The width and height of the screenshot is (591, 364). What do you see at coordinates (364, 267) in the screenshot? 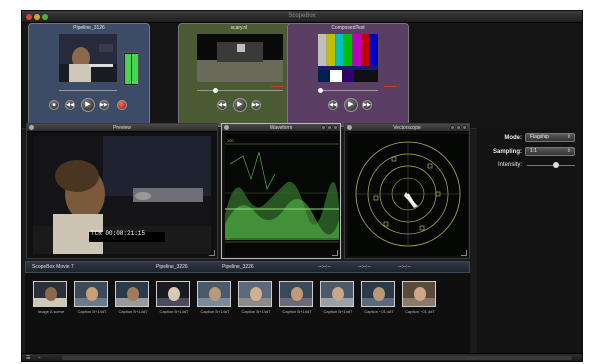
I see `bin-column-timecode-2: --:--:--` at bounding box center [364, 267].